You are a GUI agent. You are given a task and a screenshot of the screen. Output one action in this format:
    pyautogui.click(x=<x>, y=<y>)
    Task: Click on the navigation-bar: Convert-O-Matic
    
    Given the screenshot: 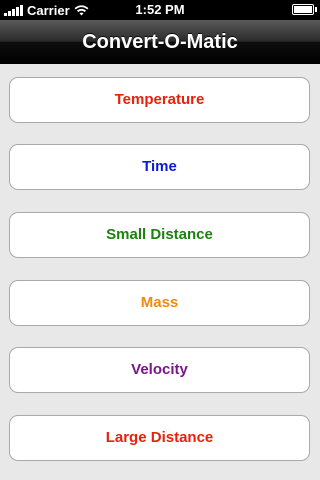 What is the action you would take?
    pyautogui.click(x=160, y=42)
    